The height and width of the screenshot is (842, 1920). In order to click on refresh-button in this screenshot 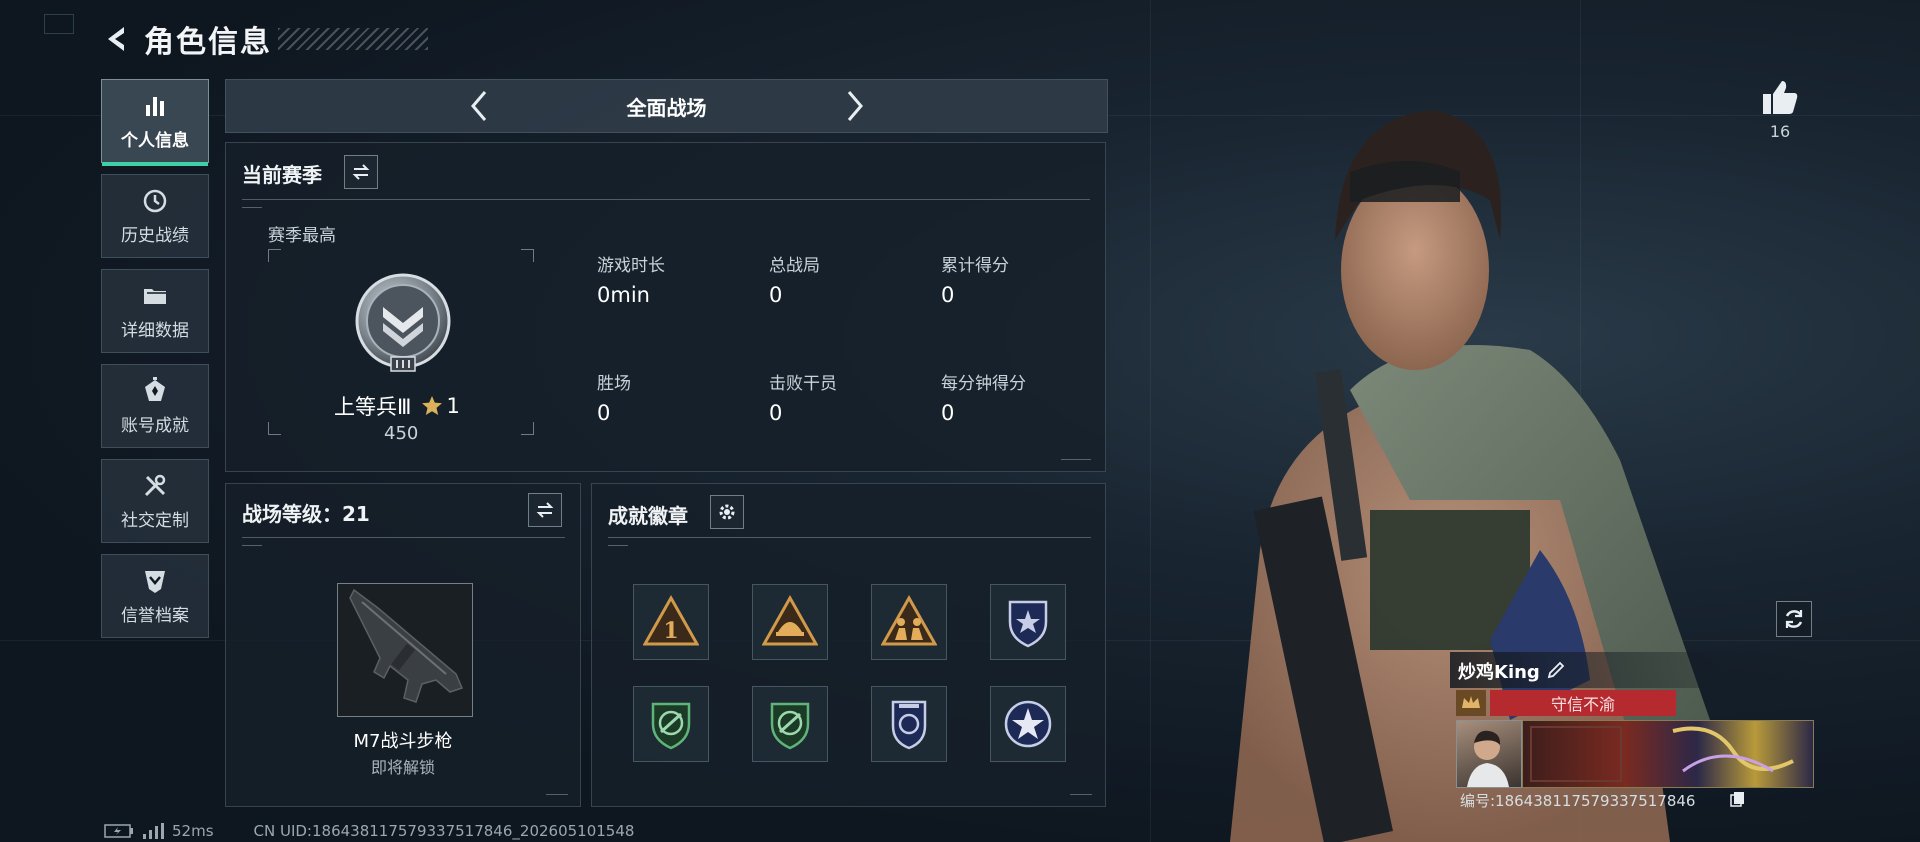, I will do `click(1794, 619)`.